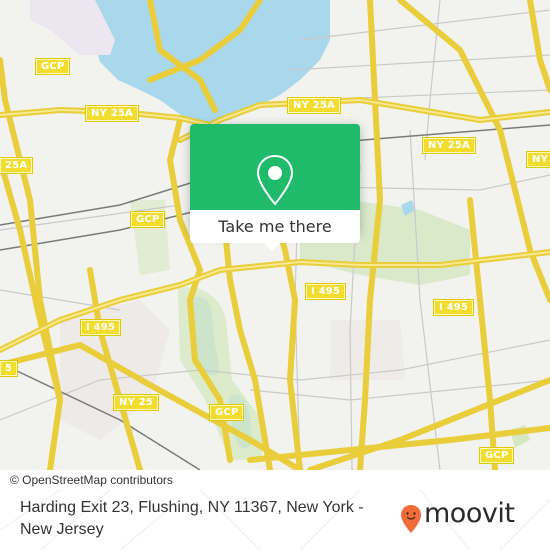  Describe the element at coordinates (100, 480) in the screenshot. I see `map-attribution: © OpenStreetMap contributors` at that location.